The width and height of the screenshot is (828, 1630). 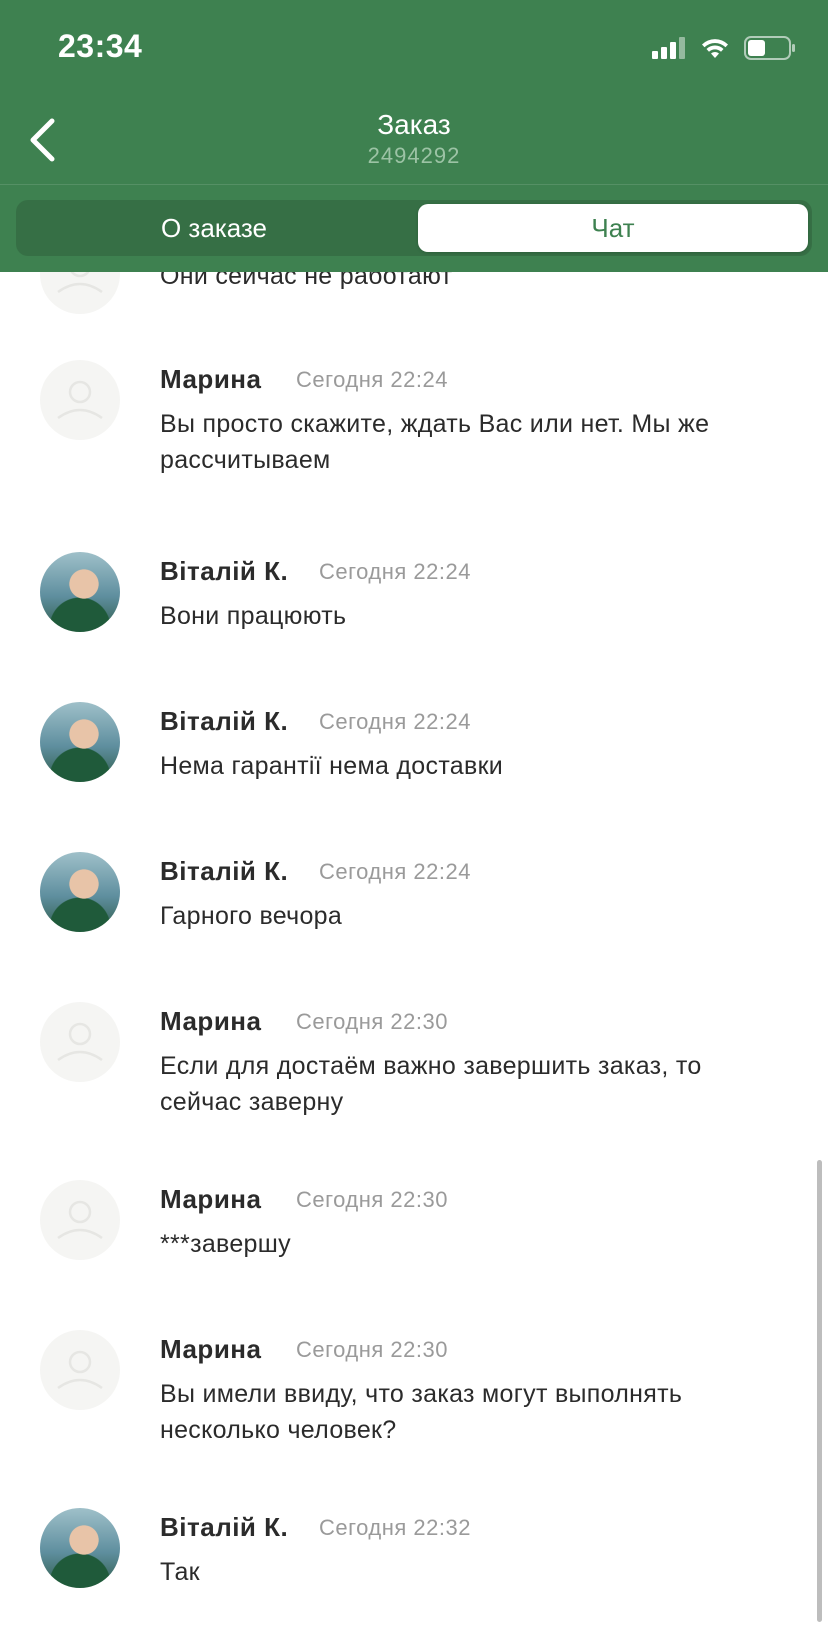 I want to click on segmented-tabs: О заказе Чат, so click(x=414, y=228).